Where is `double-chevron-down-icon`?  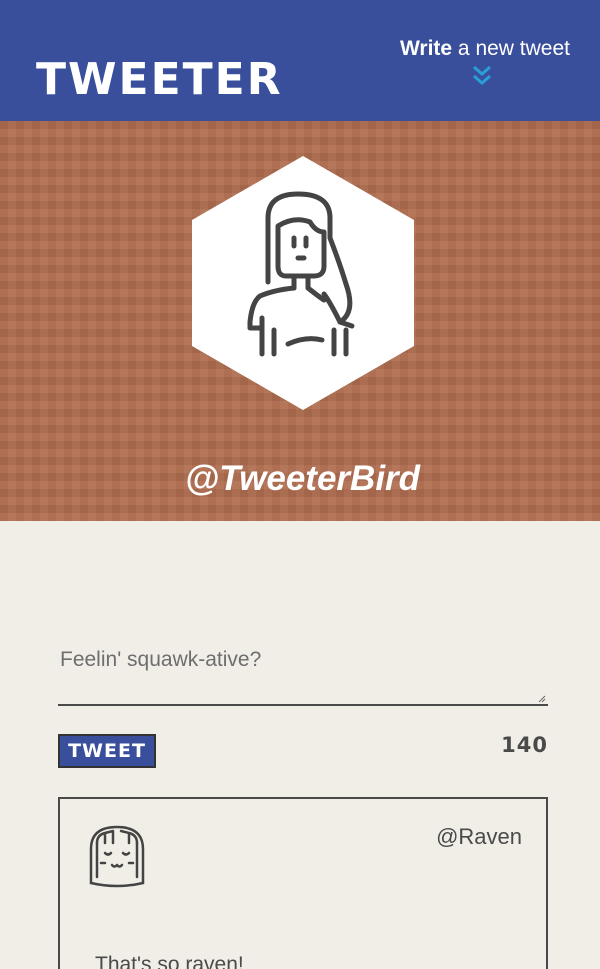
double-chevron-down-icon is located at coordinates (482, 76).